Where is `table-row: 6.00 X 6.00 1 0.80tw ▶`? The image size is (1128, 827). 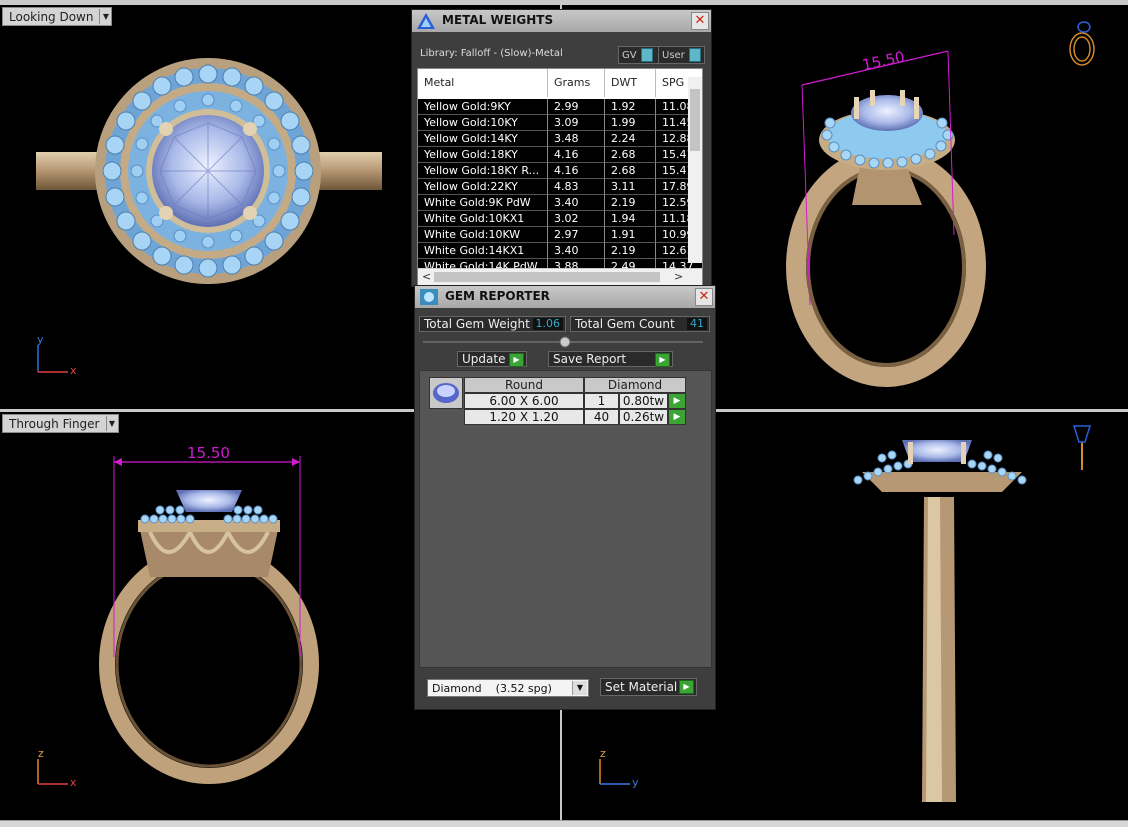 table-row: 6.00 X 6.00 1 0.80tw ▶ is located at coordinates (575, 401).